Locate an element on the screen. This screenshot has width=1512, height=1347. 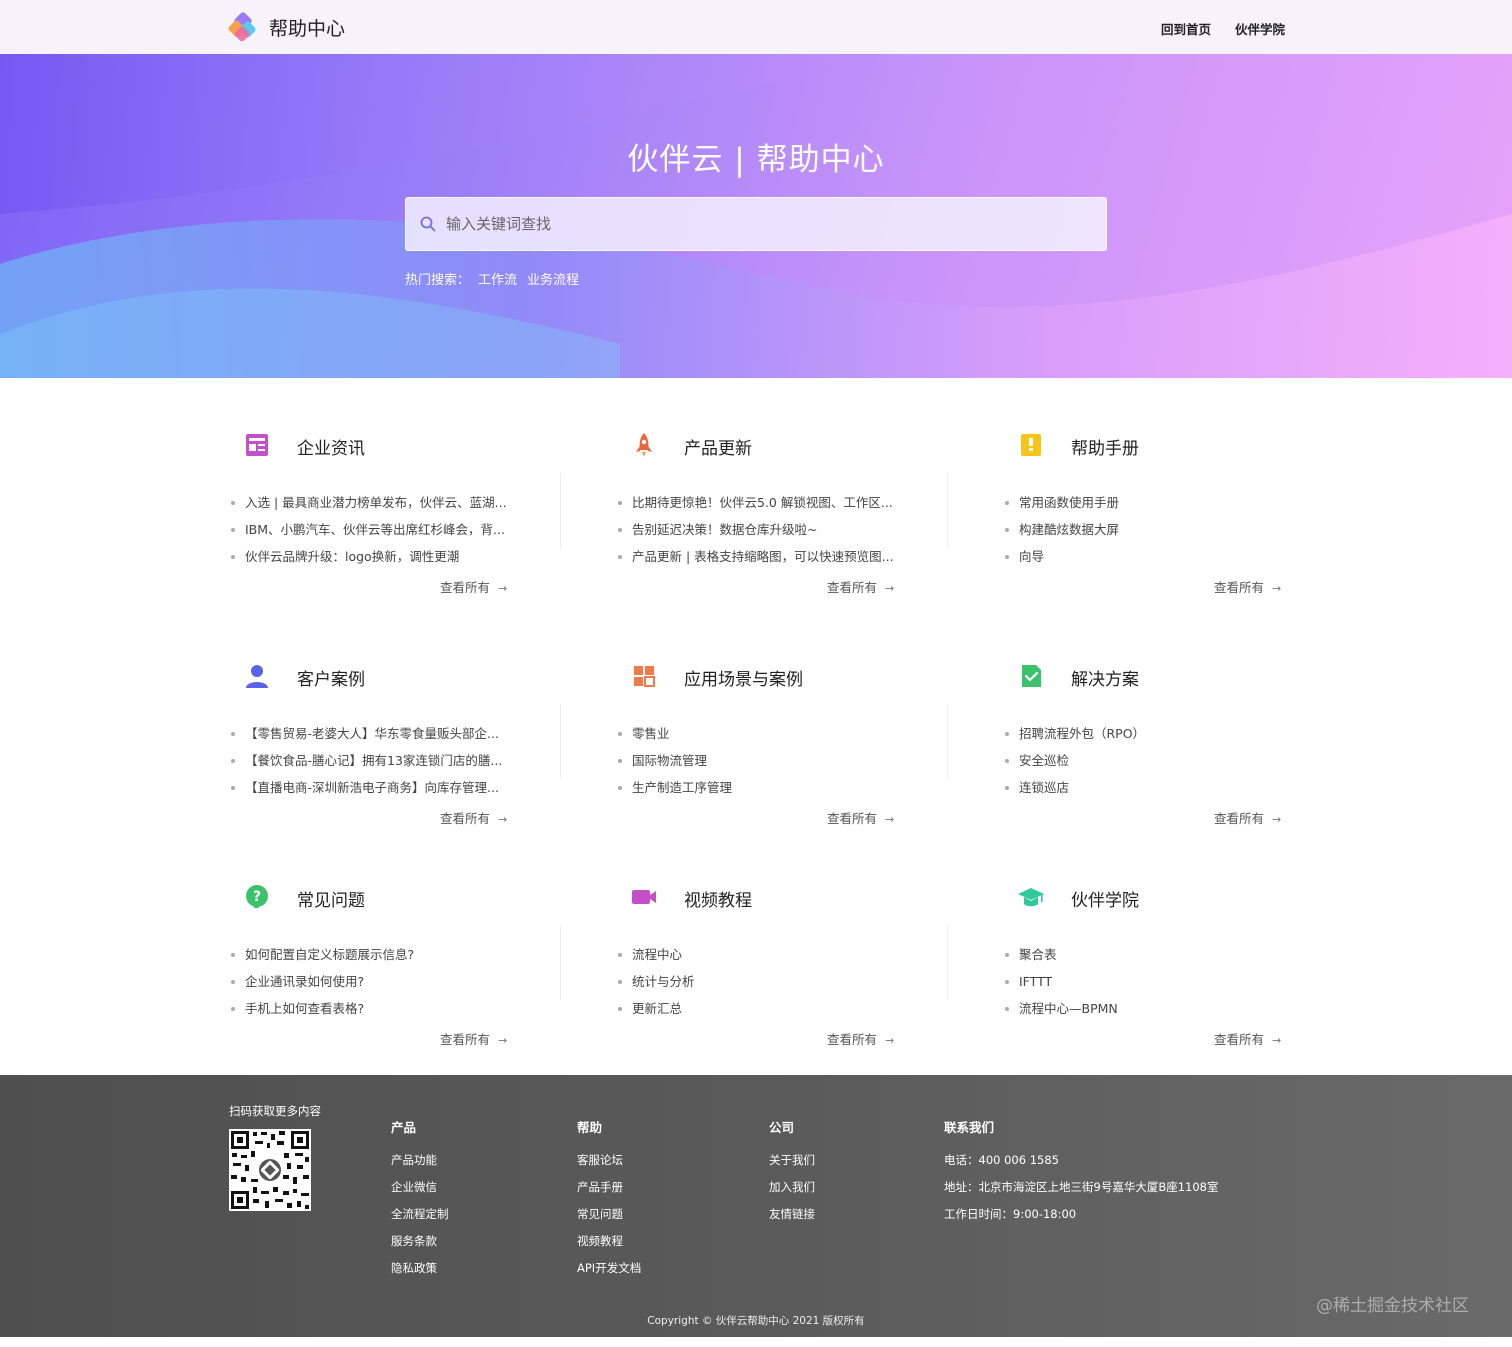
section-title: 解决方案 is located at coordinates (1105, 677).